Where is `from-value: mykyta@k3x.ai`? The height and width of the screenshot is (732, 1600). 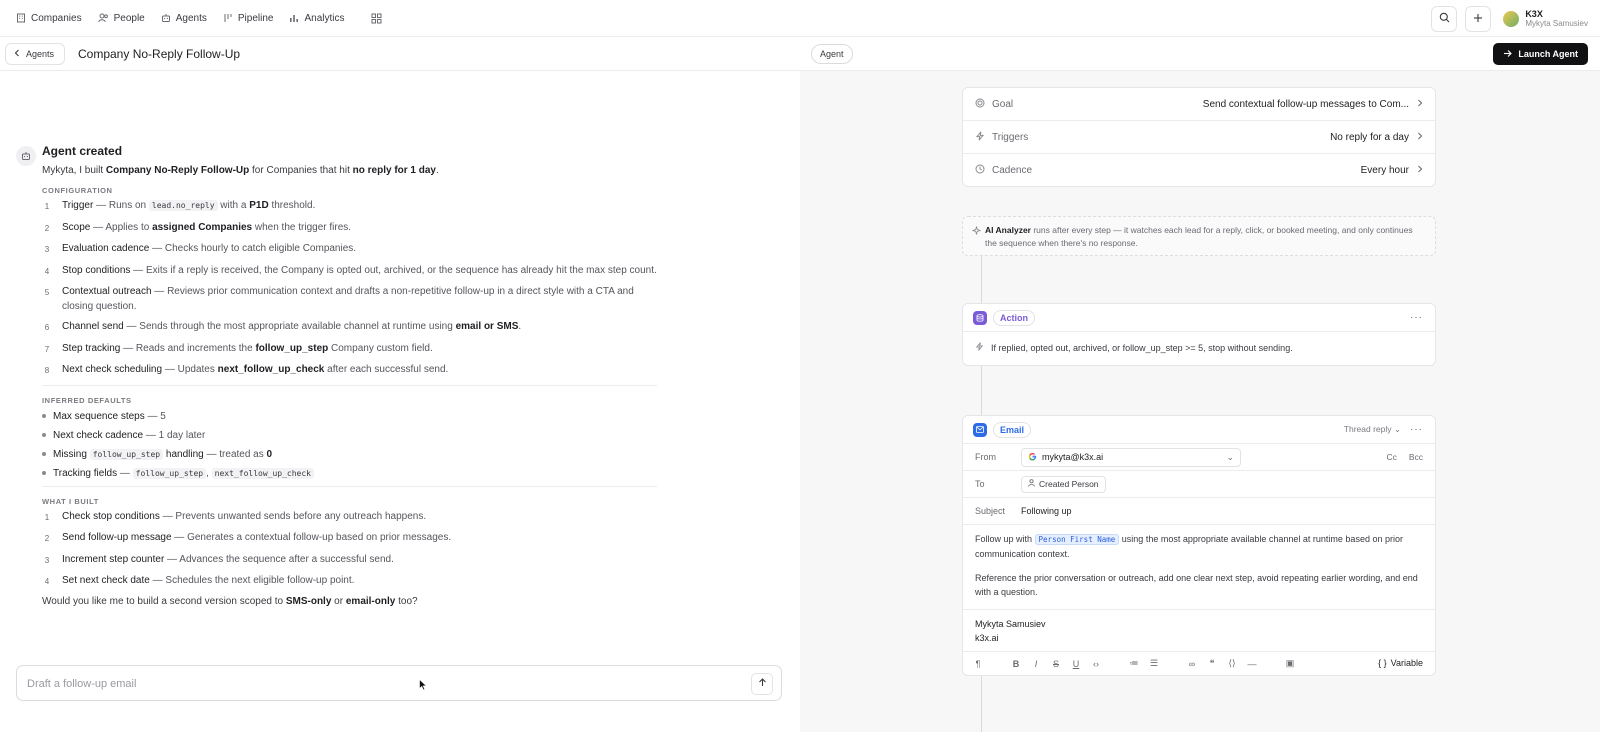
from-value: mykyta@k3x.ai is located at coordinates (1073, 457).